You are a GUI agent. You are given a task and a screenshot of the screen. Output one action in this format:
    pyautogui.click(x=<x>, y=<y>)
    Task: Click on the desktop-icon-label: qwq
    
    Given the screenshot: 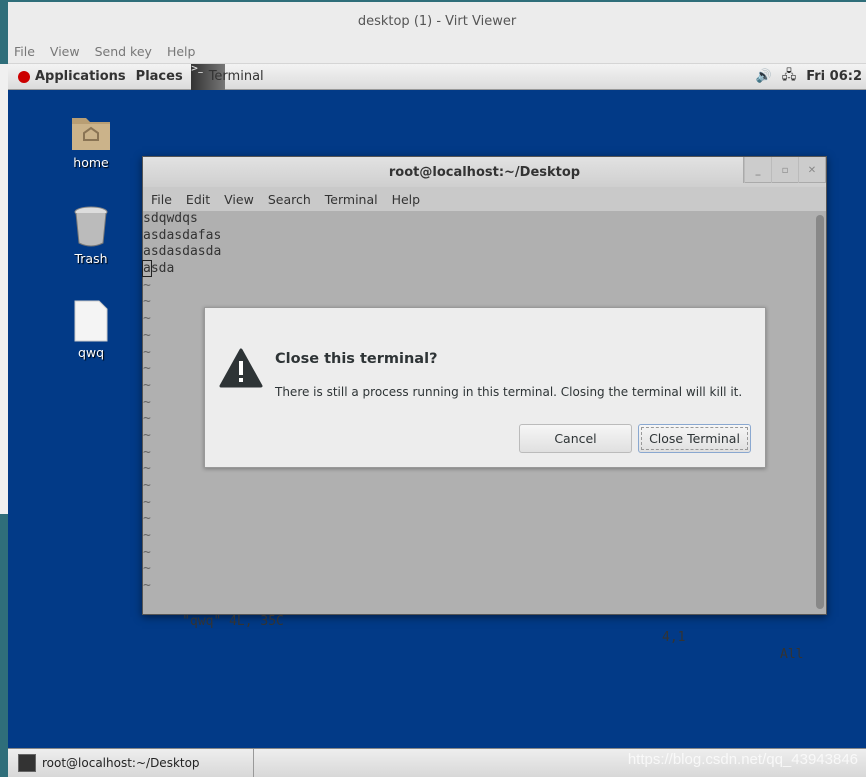 What is the action you would take?
    pyautogui.click(x=91, y=352)
    